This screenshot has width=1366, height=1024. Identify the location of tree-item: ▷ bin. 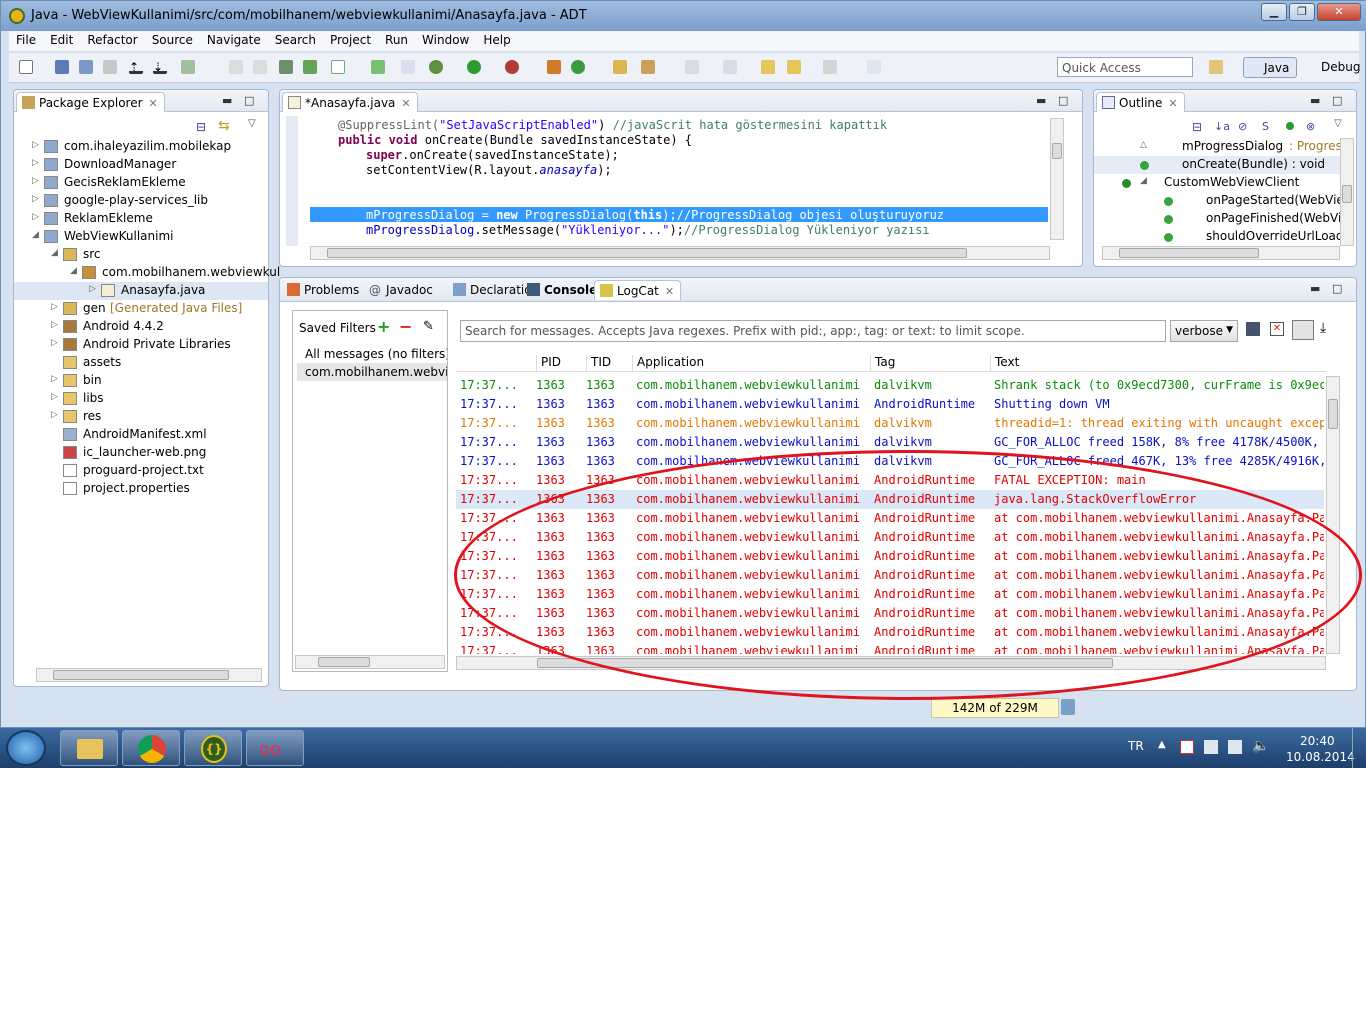
(141, 381).